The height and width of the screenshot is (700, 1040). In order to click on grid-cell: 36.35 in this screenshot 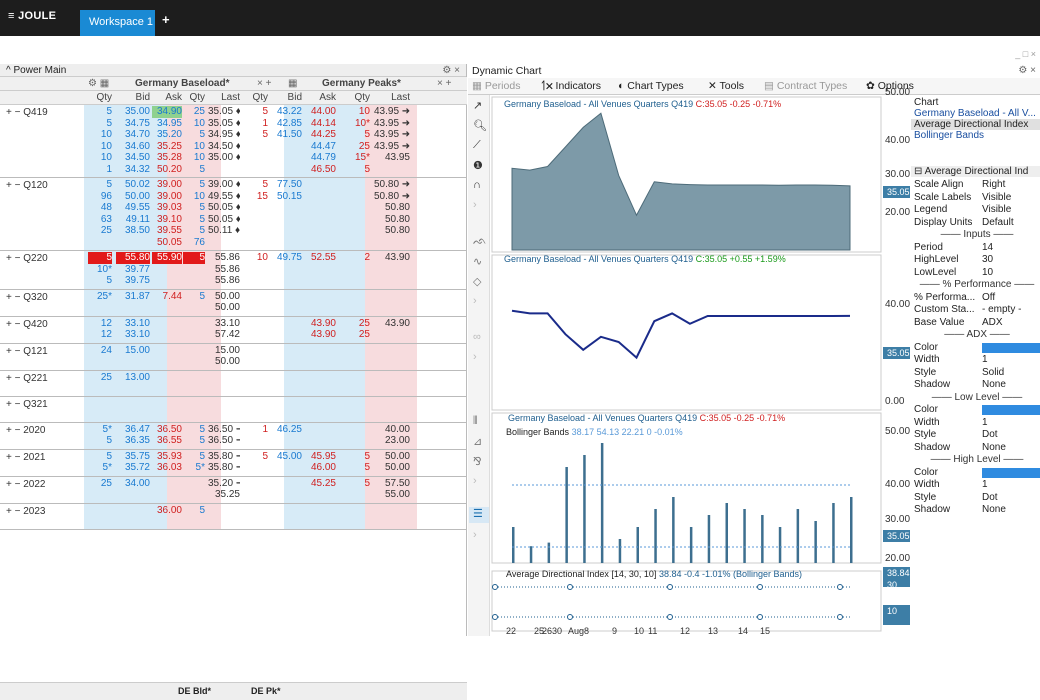, I will do `click(133, 441)`.